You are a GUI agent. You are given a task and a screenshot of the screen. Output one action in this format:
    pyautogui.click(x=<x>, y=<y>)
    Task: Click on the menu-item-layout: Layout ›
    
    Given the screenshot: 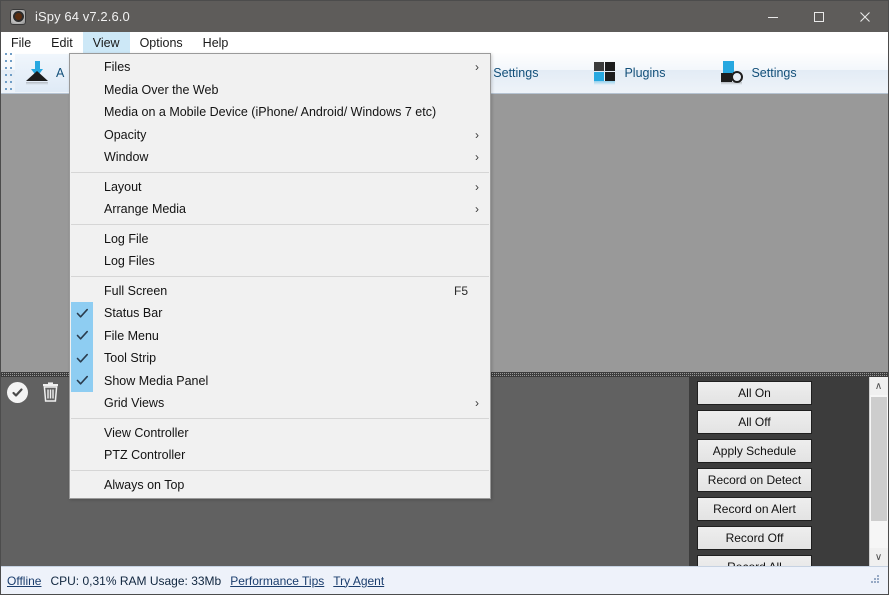 What is the action you would take?
    pyautogui.click(x=280, y=187)
    